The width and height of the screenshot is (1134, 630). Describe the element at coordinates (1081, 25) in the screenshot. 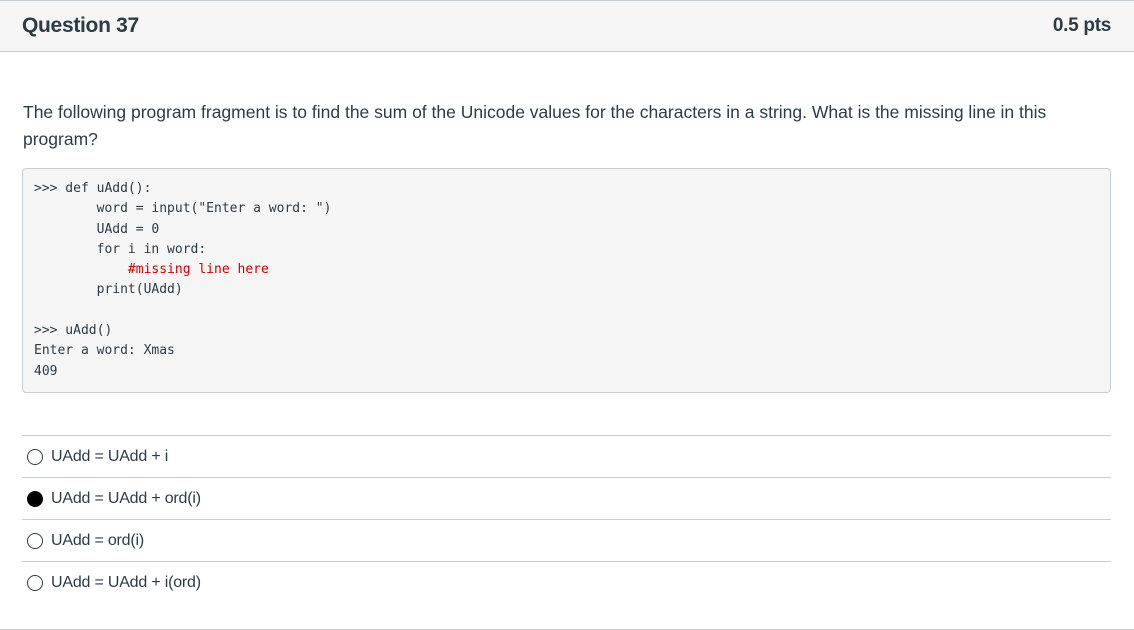

I see `question-points: 0.5 pts` at that location.